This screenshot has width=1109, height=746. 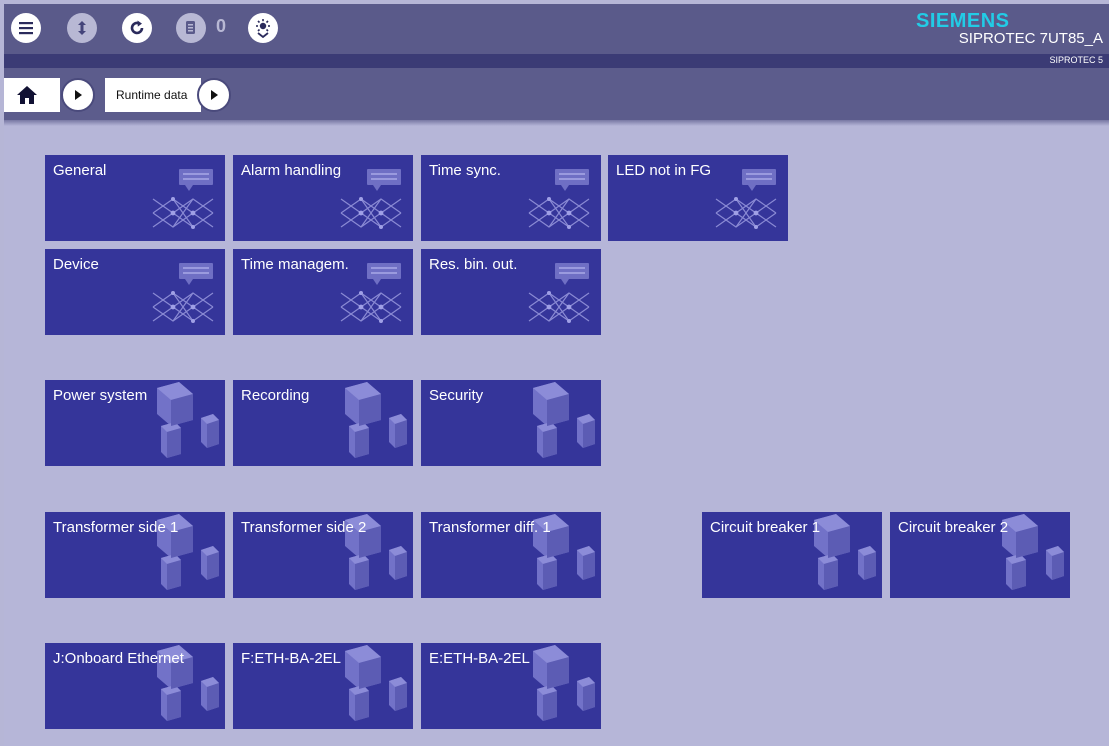 What do you see at coordinates (135, 686) in the screenshot?
I see `tile-onboard-ethernet: J:Onboard Ethernet` at bounding box center [135, 686].